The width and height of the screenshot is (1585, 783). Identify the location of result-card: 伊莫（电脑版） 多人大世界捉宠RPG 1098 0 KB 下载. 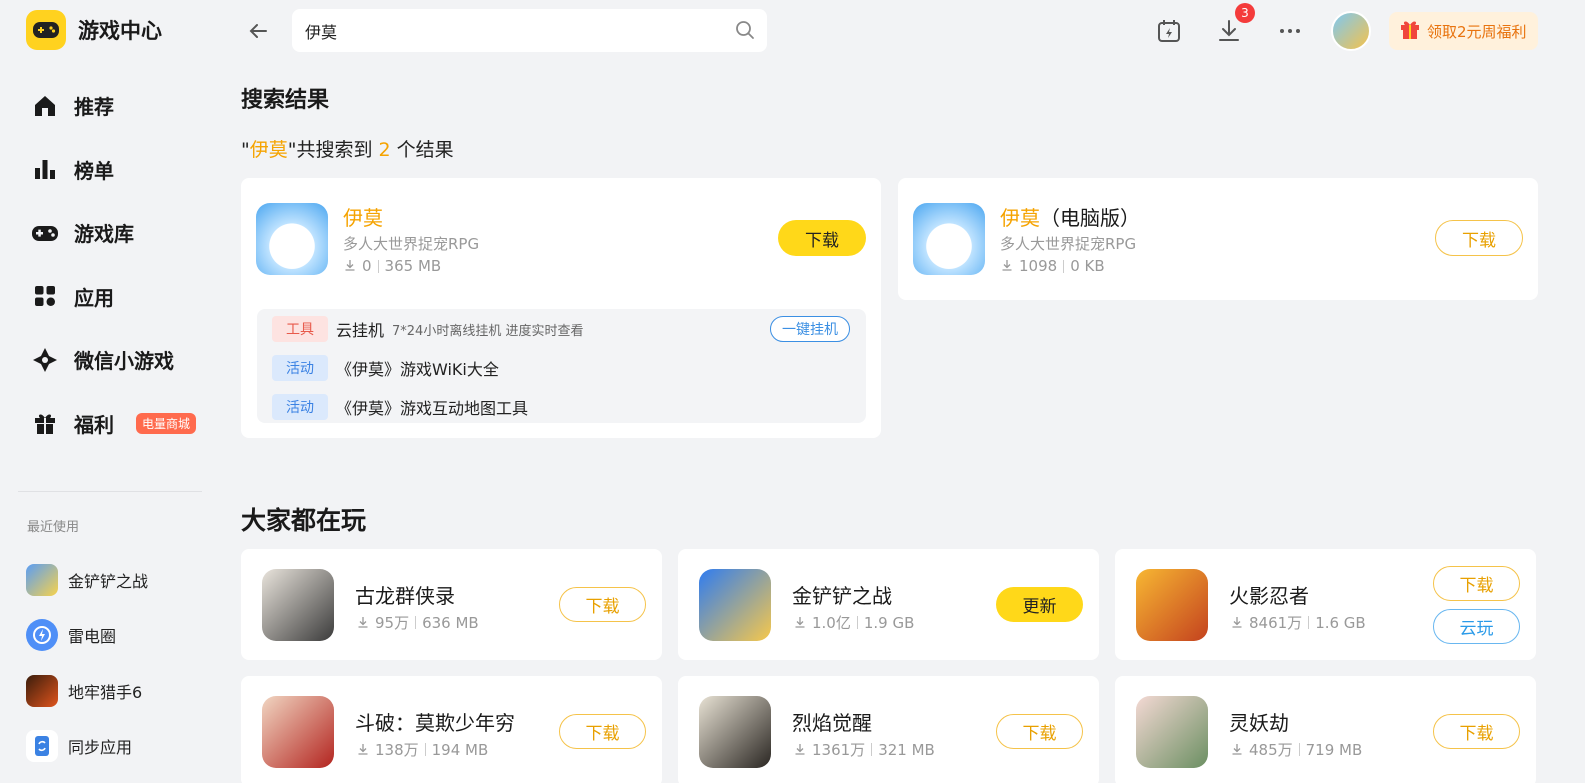
(1218, 239).